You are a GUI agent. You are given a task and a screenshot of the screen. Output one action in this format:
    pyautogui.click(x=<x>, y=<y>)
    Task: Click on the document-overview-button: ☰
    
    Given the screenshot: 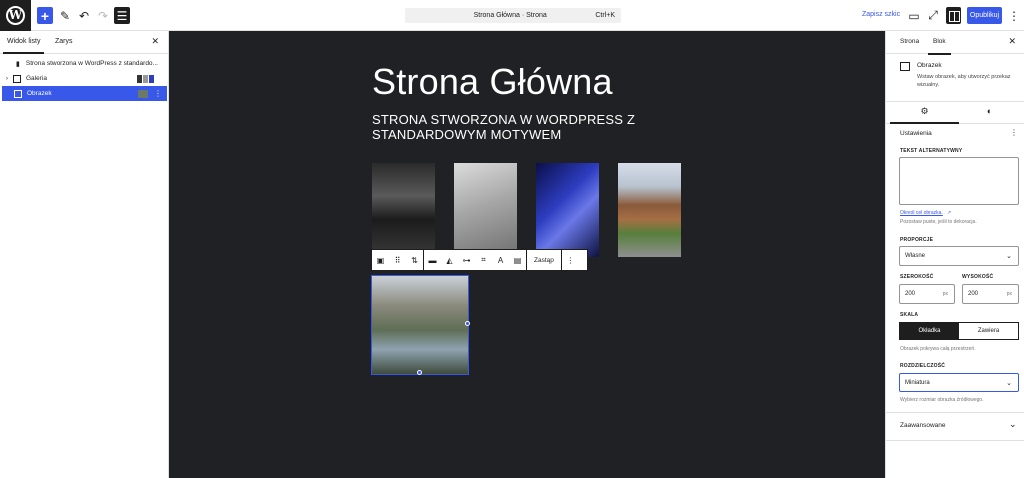 What is the action you would take?
    pyautogui.click(x=122, y=15)
    